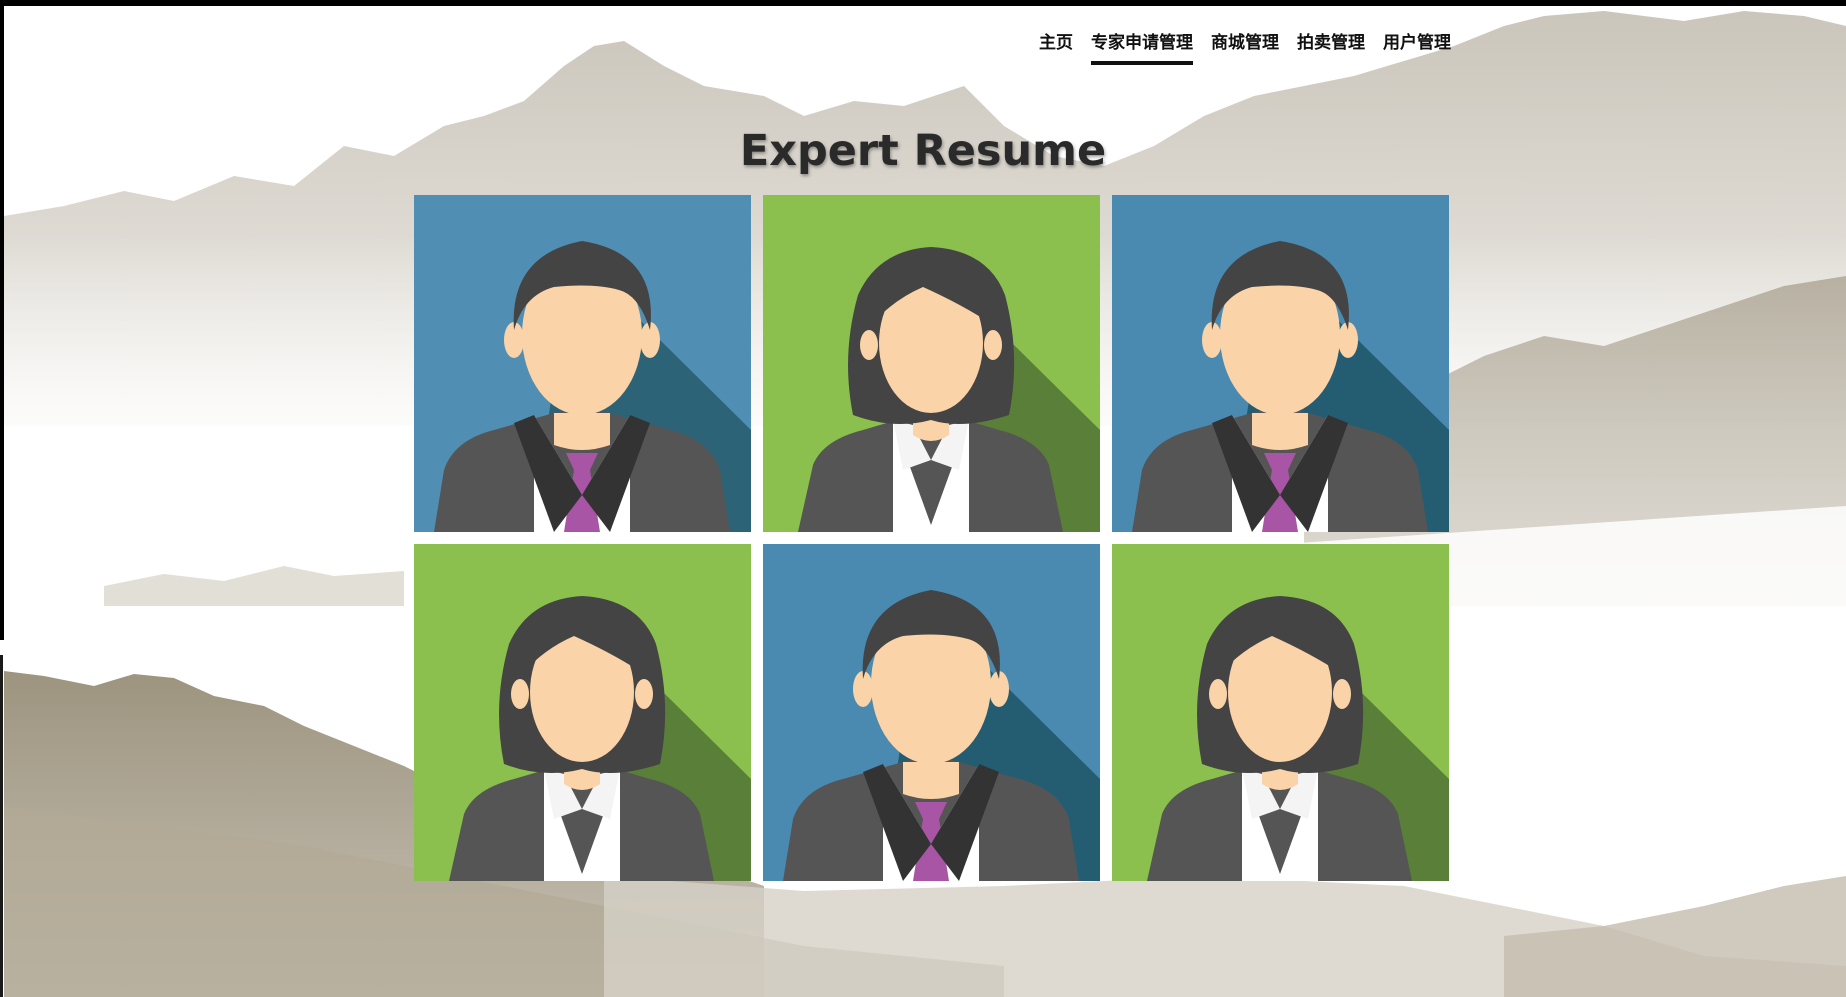  I want to click on nav-item-mall: 商城管理, so click(1245, 44).